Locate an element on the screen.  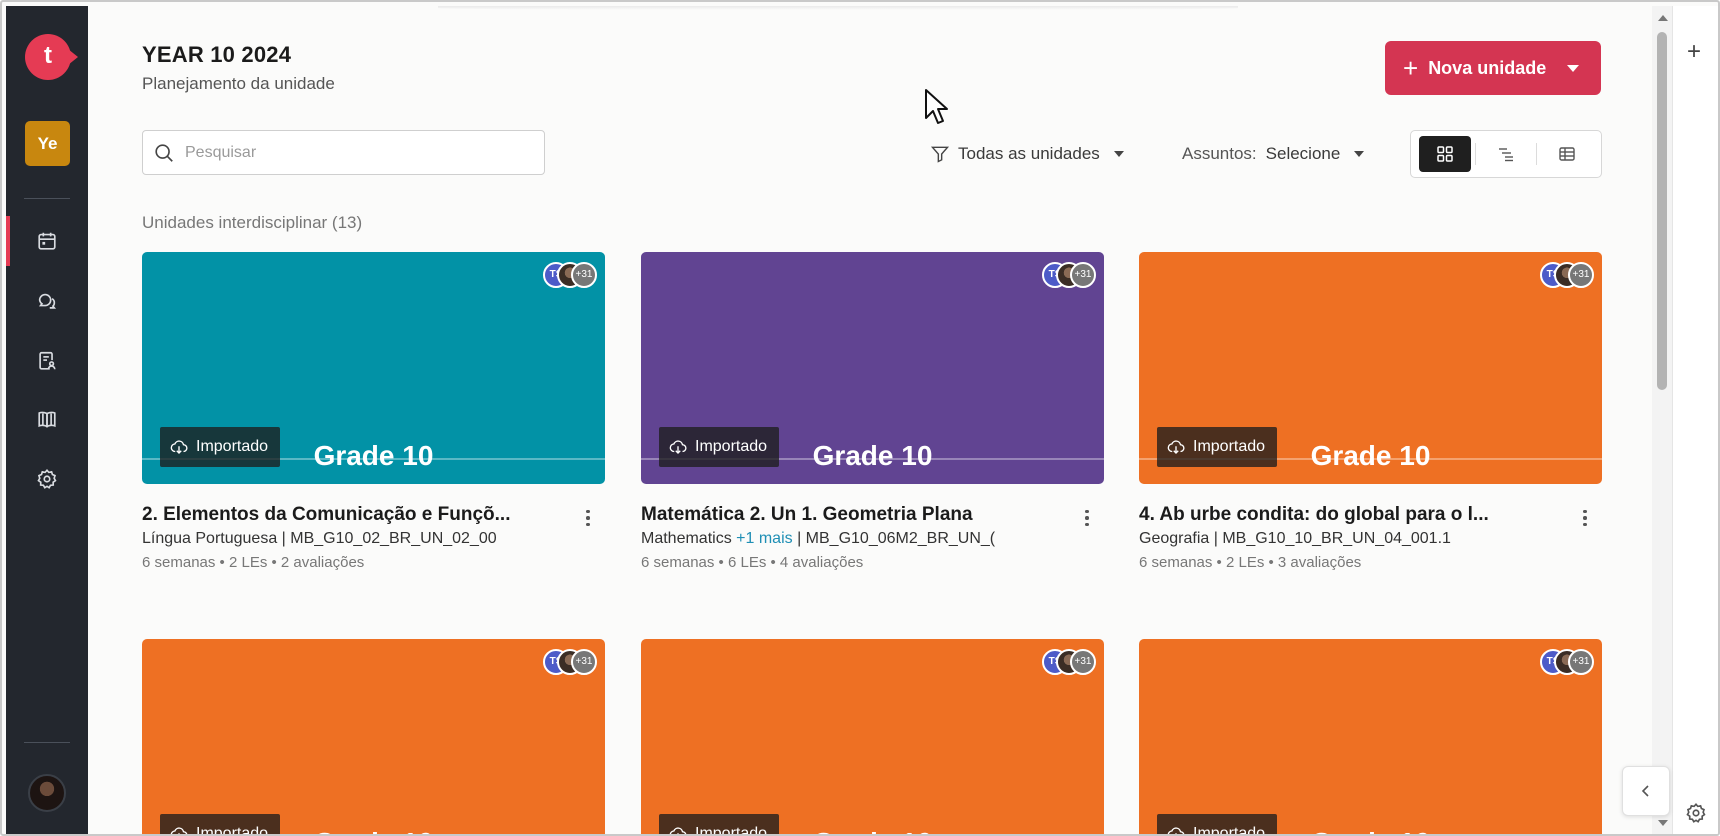
new-unit-button: + Nova unidade is located at coordinates (1493, 68).